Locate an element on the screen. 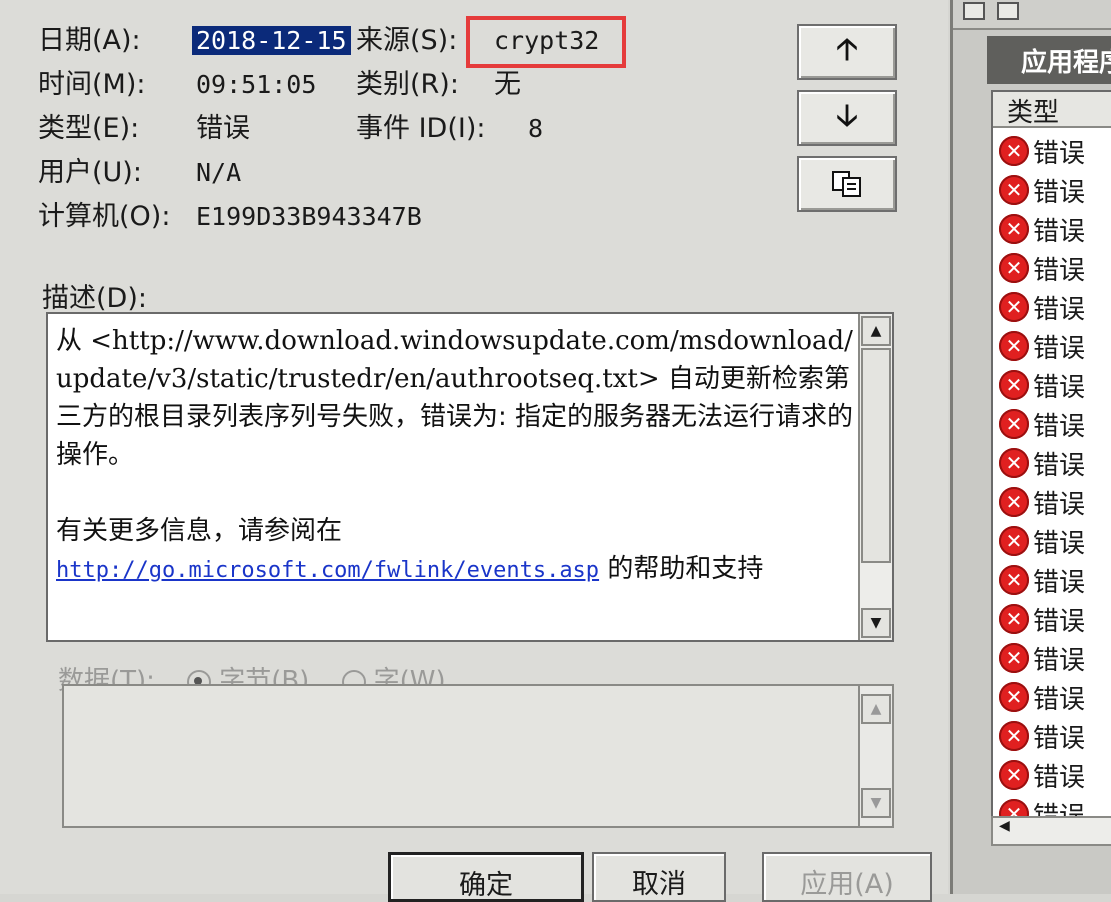  user-value: N/A is located at coordinates (219, 172).